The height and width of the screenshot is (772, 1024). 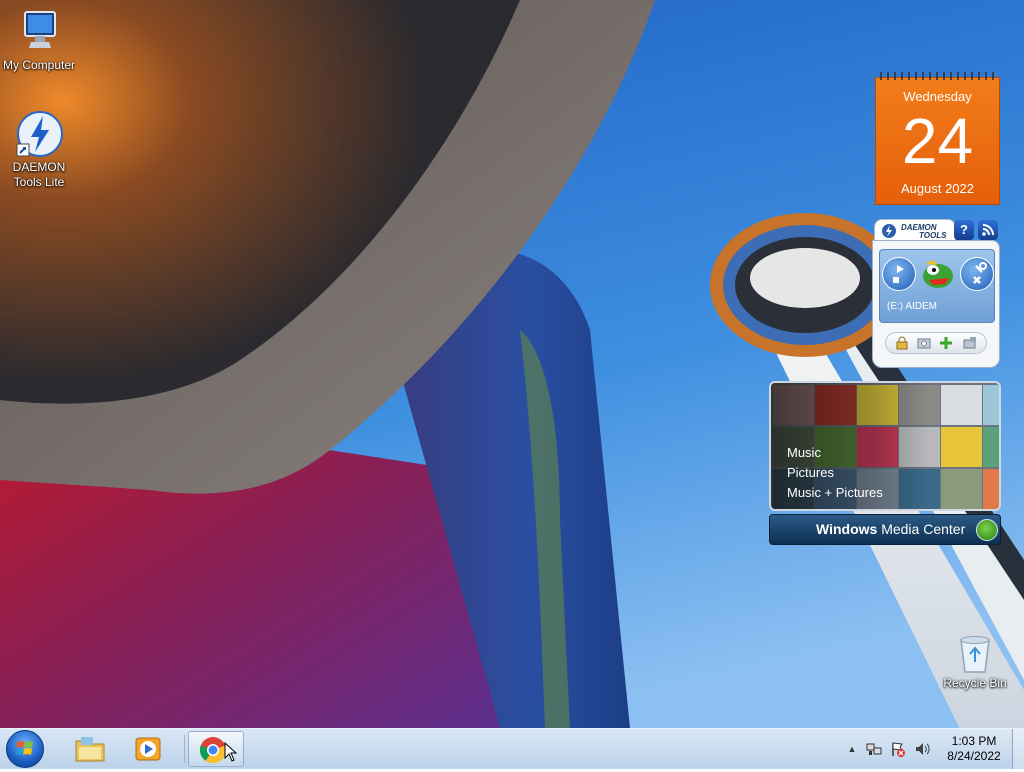 I want to click on lock-button, so click(x=902, y=343).